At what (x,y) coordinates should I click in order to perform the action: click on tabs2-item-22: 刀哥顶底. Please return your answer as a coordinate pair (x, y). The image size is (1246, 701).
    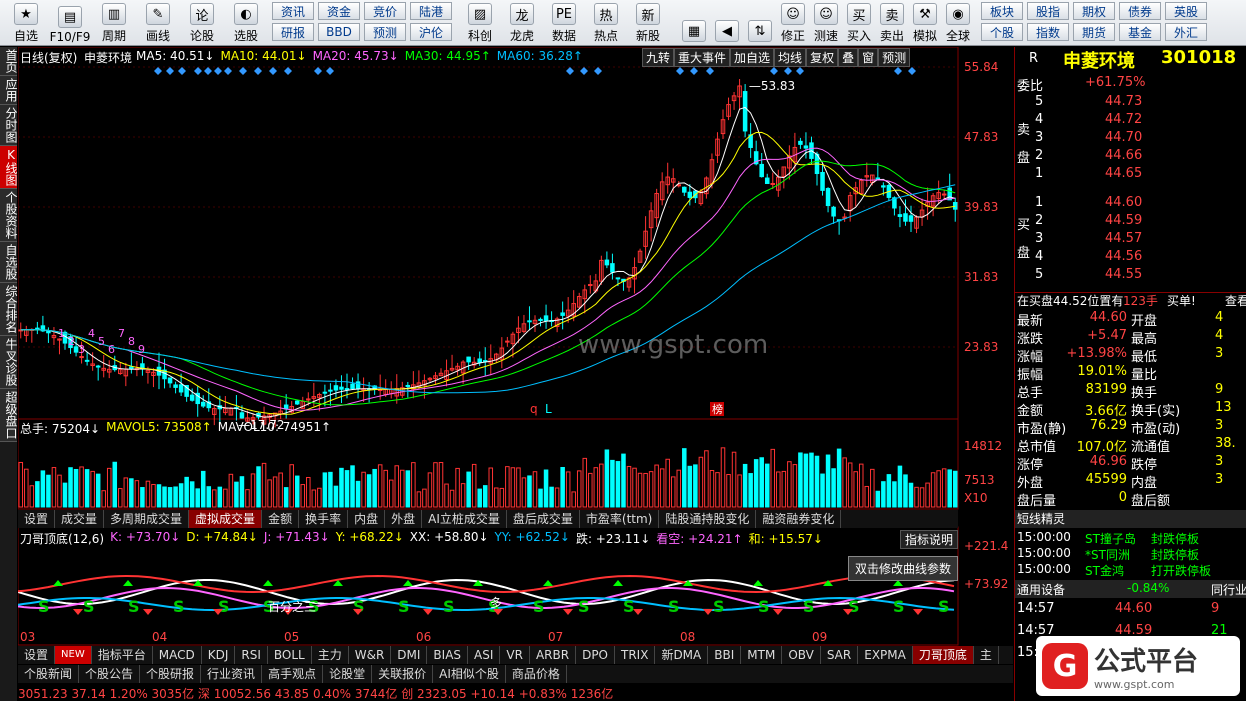
    Looking at the image, I should click on (943, 655).